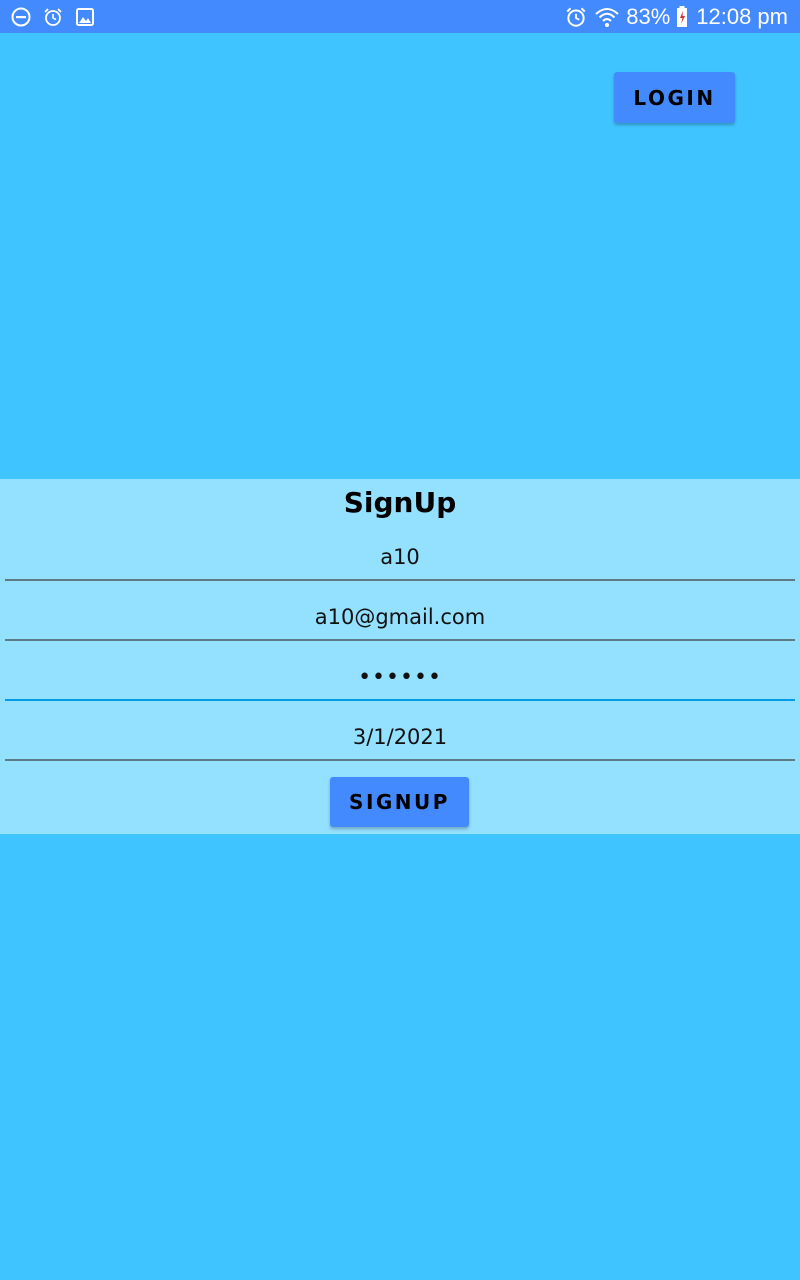 This screenshot has height=1280, width=800. What do you see at coordinates (682, 16) in the screenshot?
I see `battery-icon` at bounding box center [682, 16].